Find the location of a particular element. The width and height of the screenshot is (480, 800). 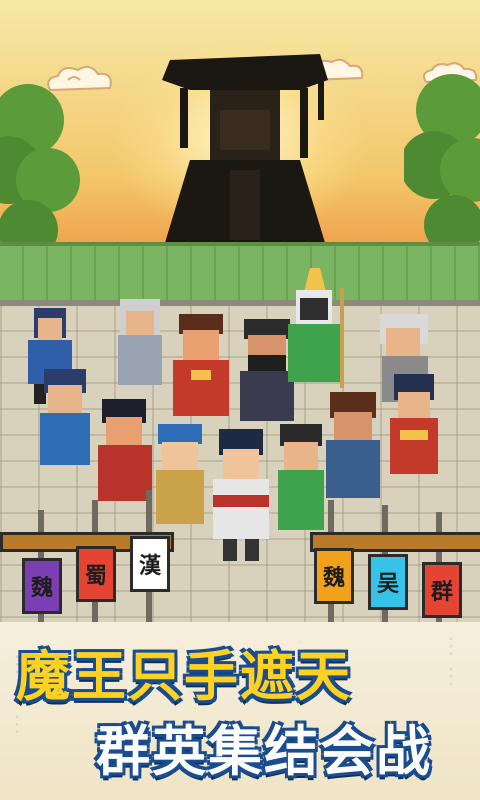

banner-flag: 吴 is located at coordinates (388, 582).